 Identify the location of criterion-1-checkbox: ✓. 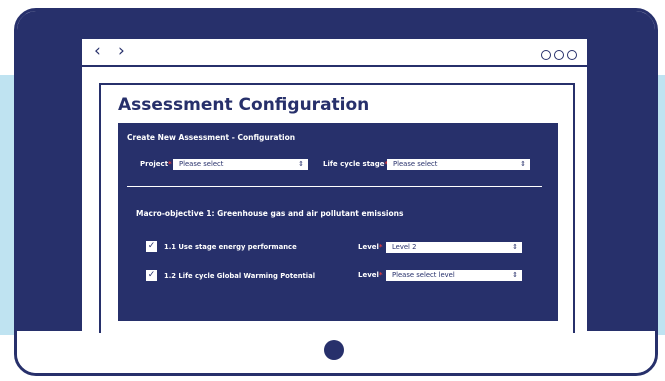
(151, 246).